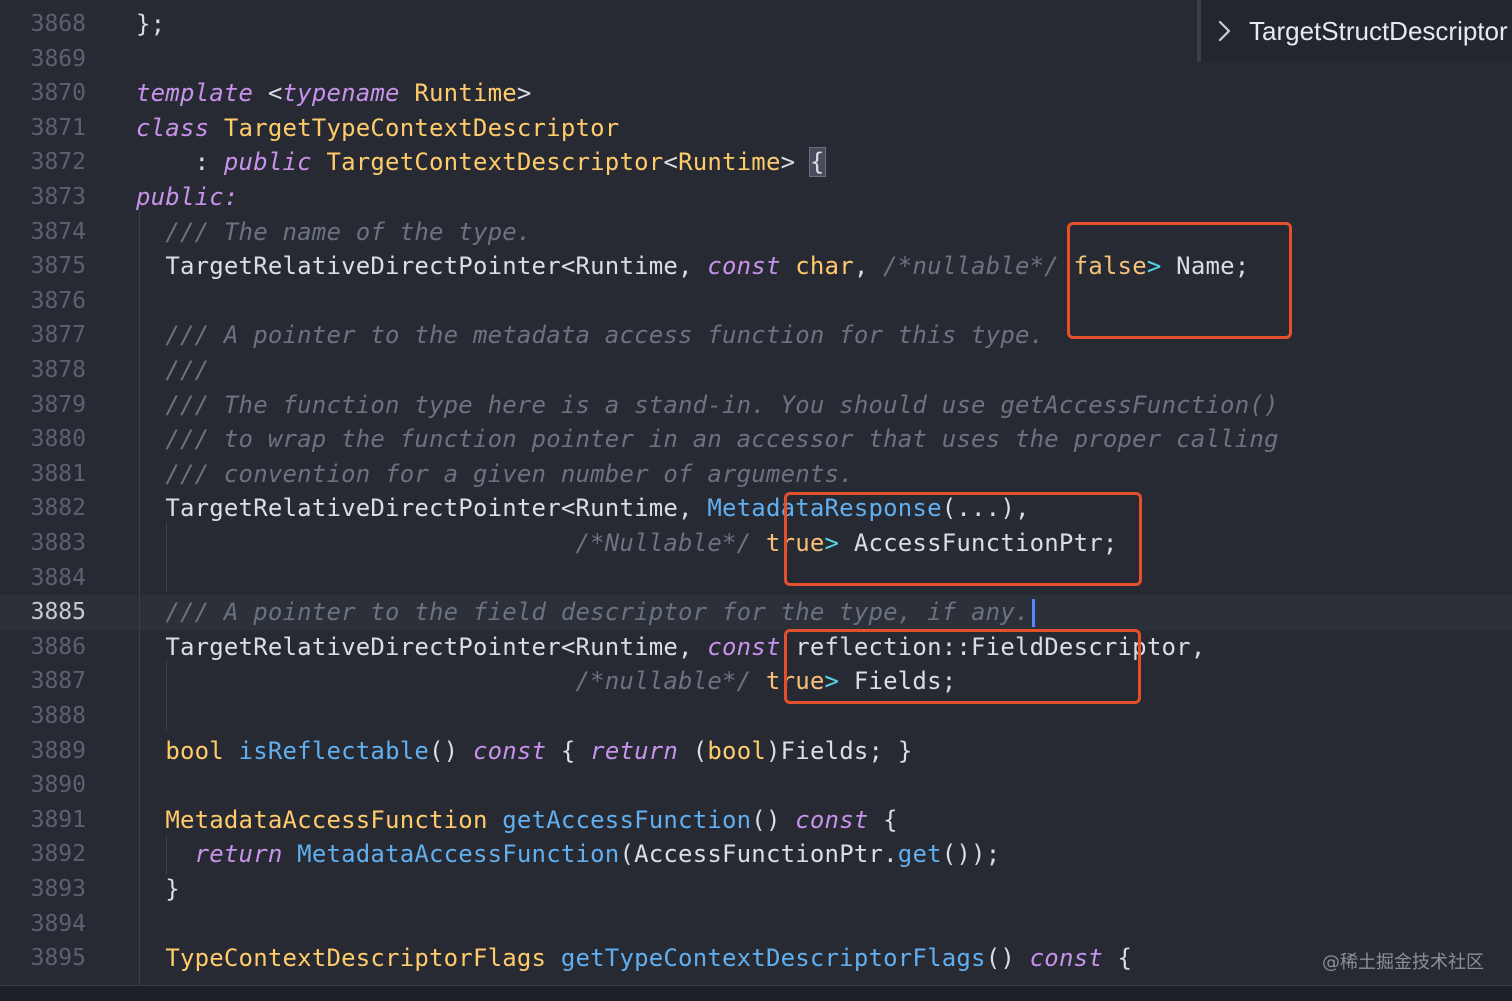 This screenshot has height=1001, width=1512. What do you see at coordinates (194, 750) in the screenshot?
I see `code-token: bool` at bounding box center [194, 750].